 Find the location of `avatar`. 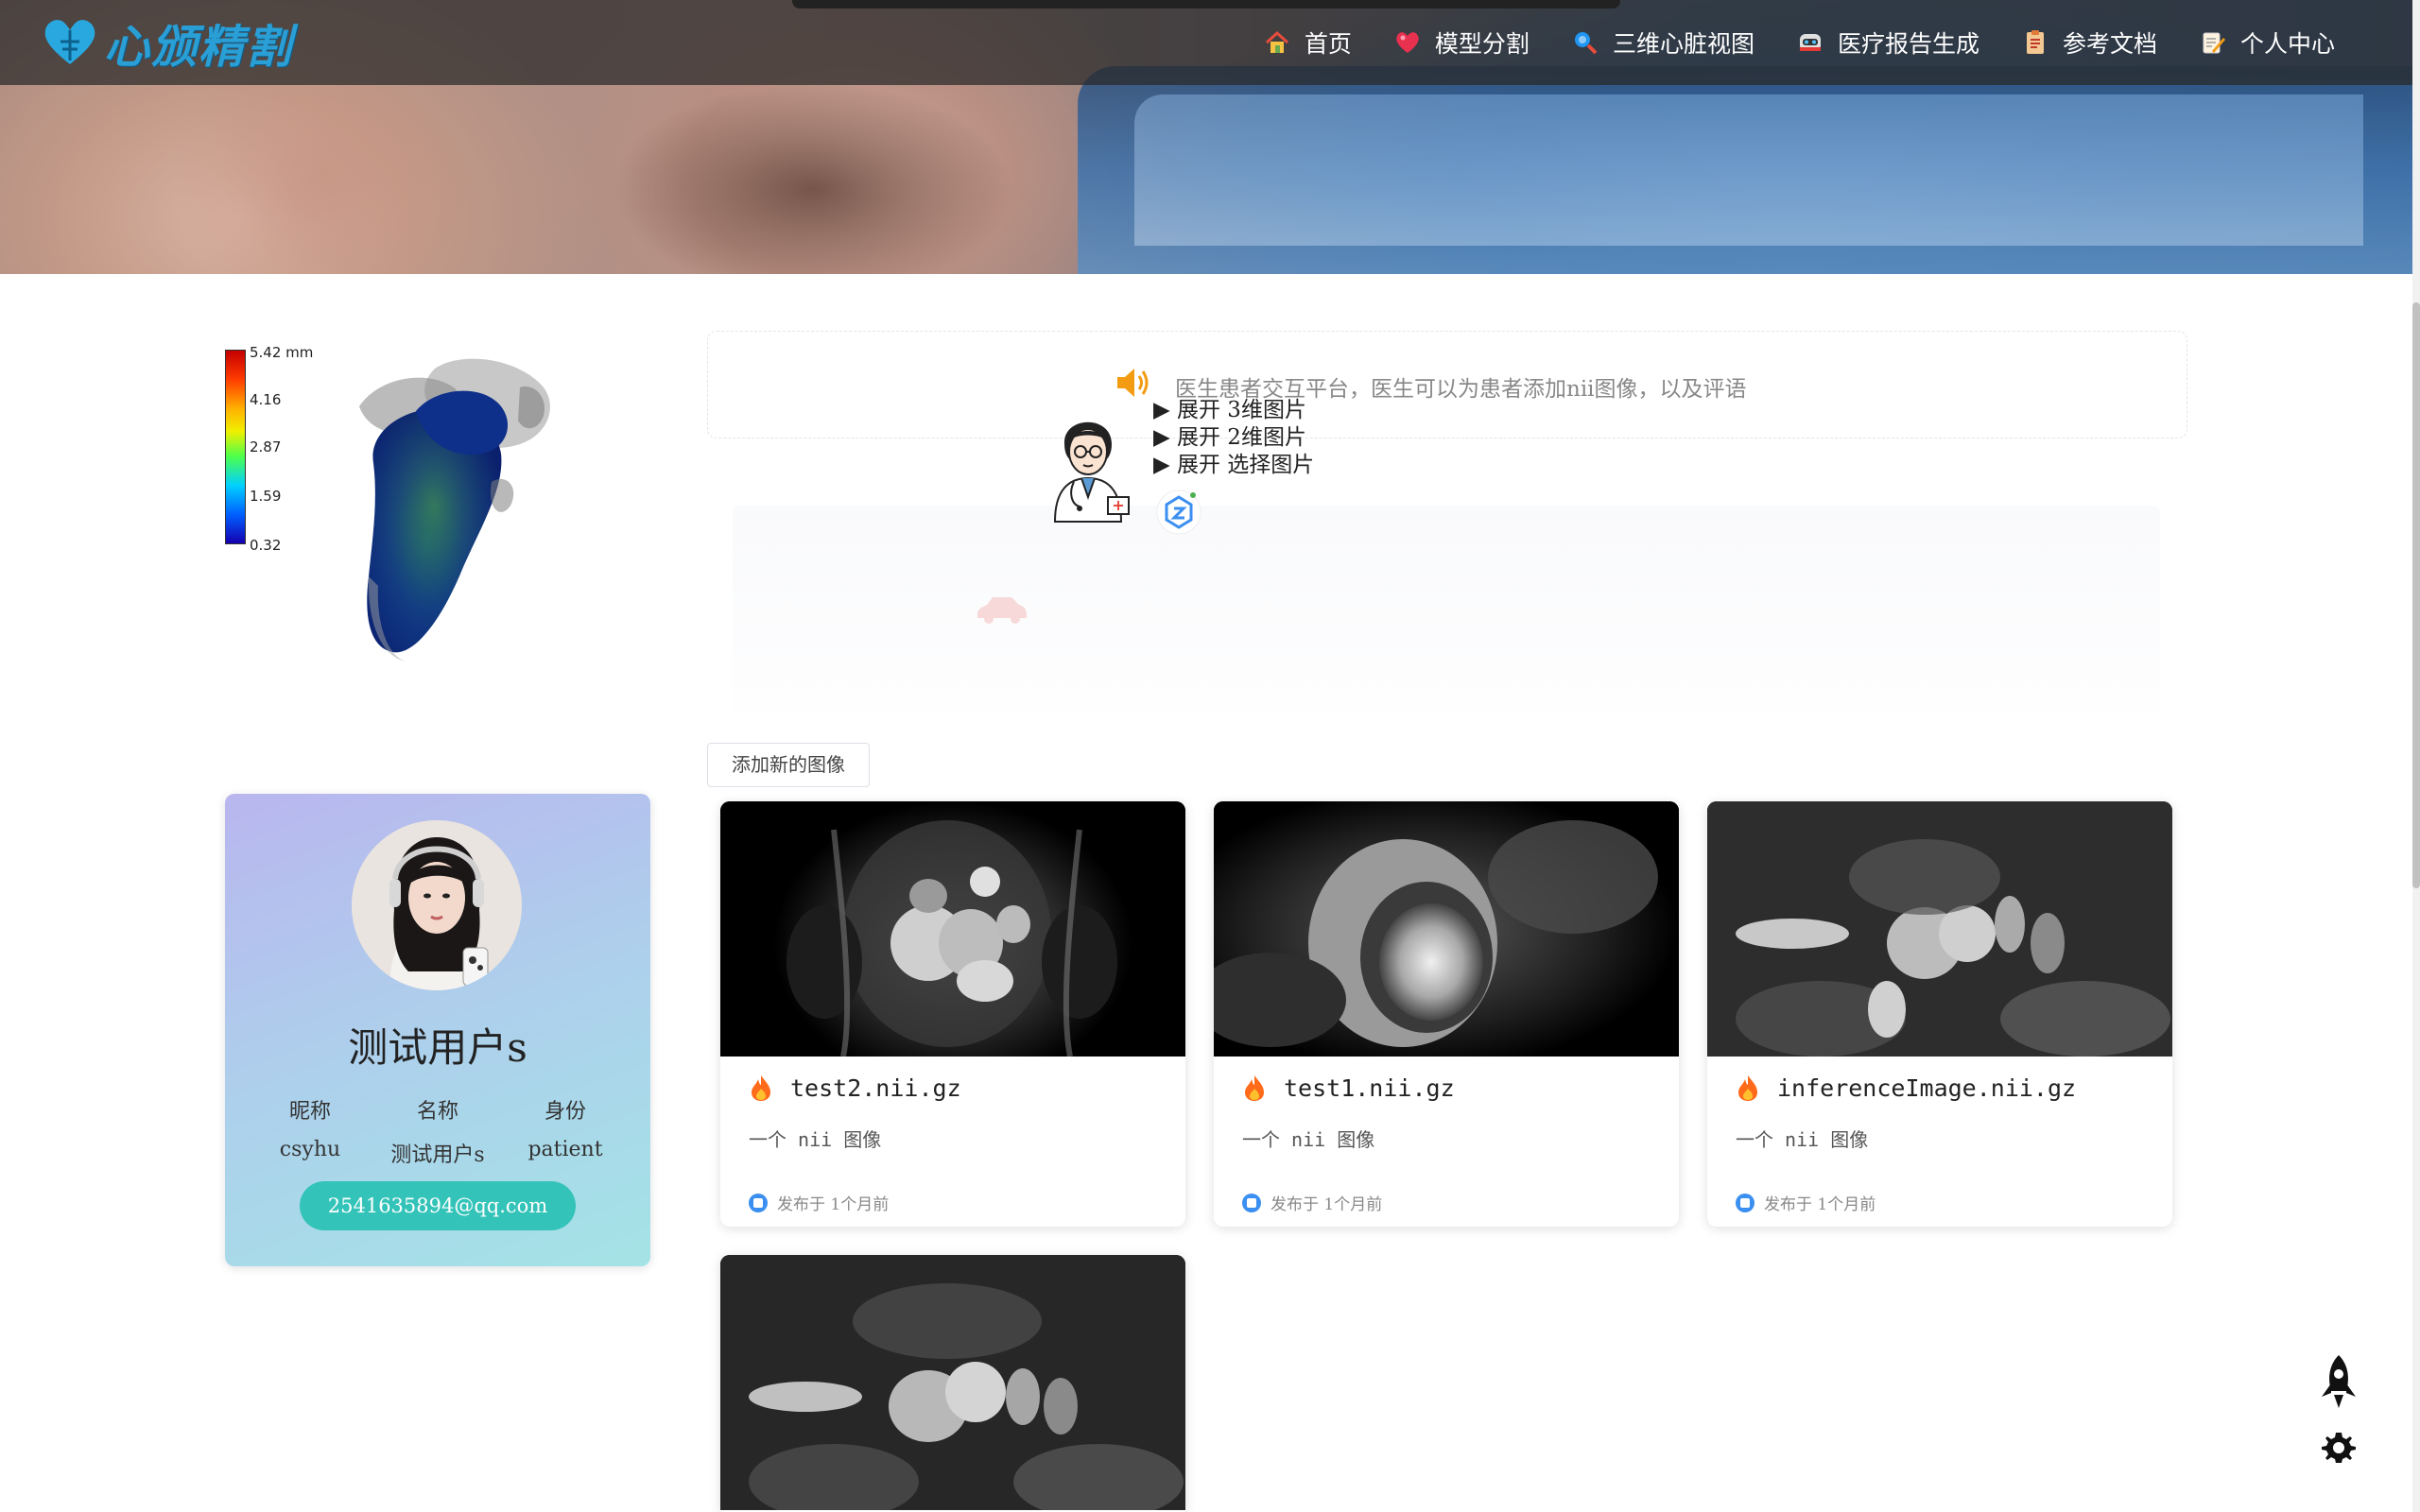

avatar is located at coordinates (437, 905).